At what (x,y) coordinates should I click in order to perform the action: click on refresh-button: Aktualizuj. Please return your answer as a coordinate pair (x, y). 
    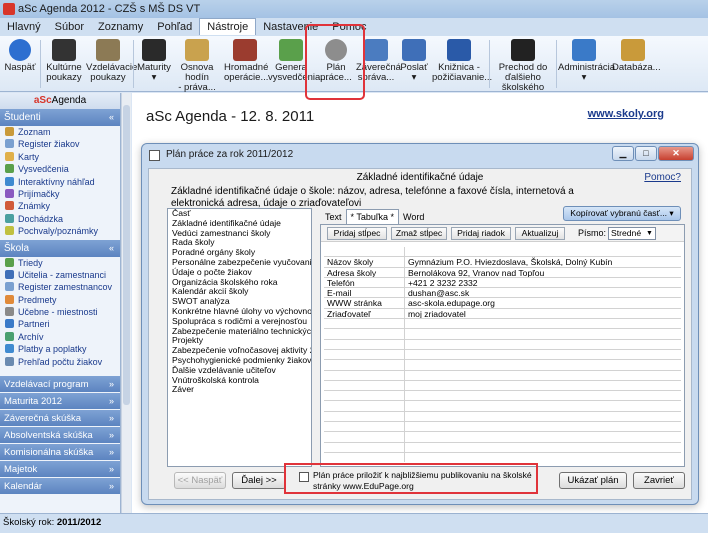
    Looking at the image, I should click on (540, 233).